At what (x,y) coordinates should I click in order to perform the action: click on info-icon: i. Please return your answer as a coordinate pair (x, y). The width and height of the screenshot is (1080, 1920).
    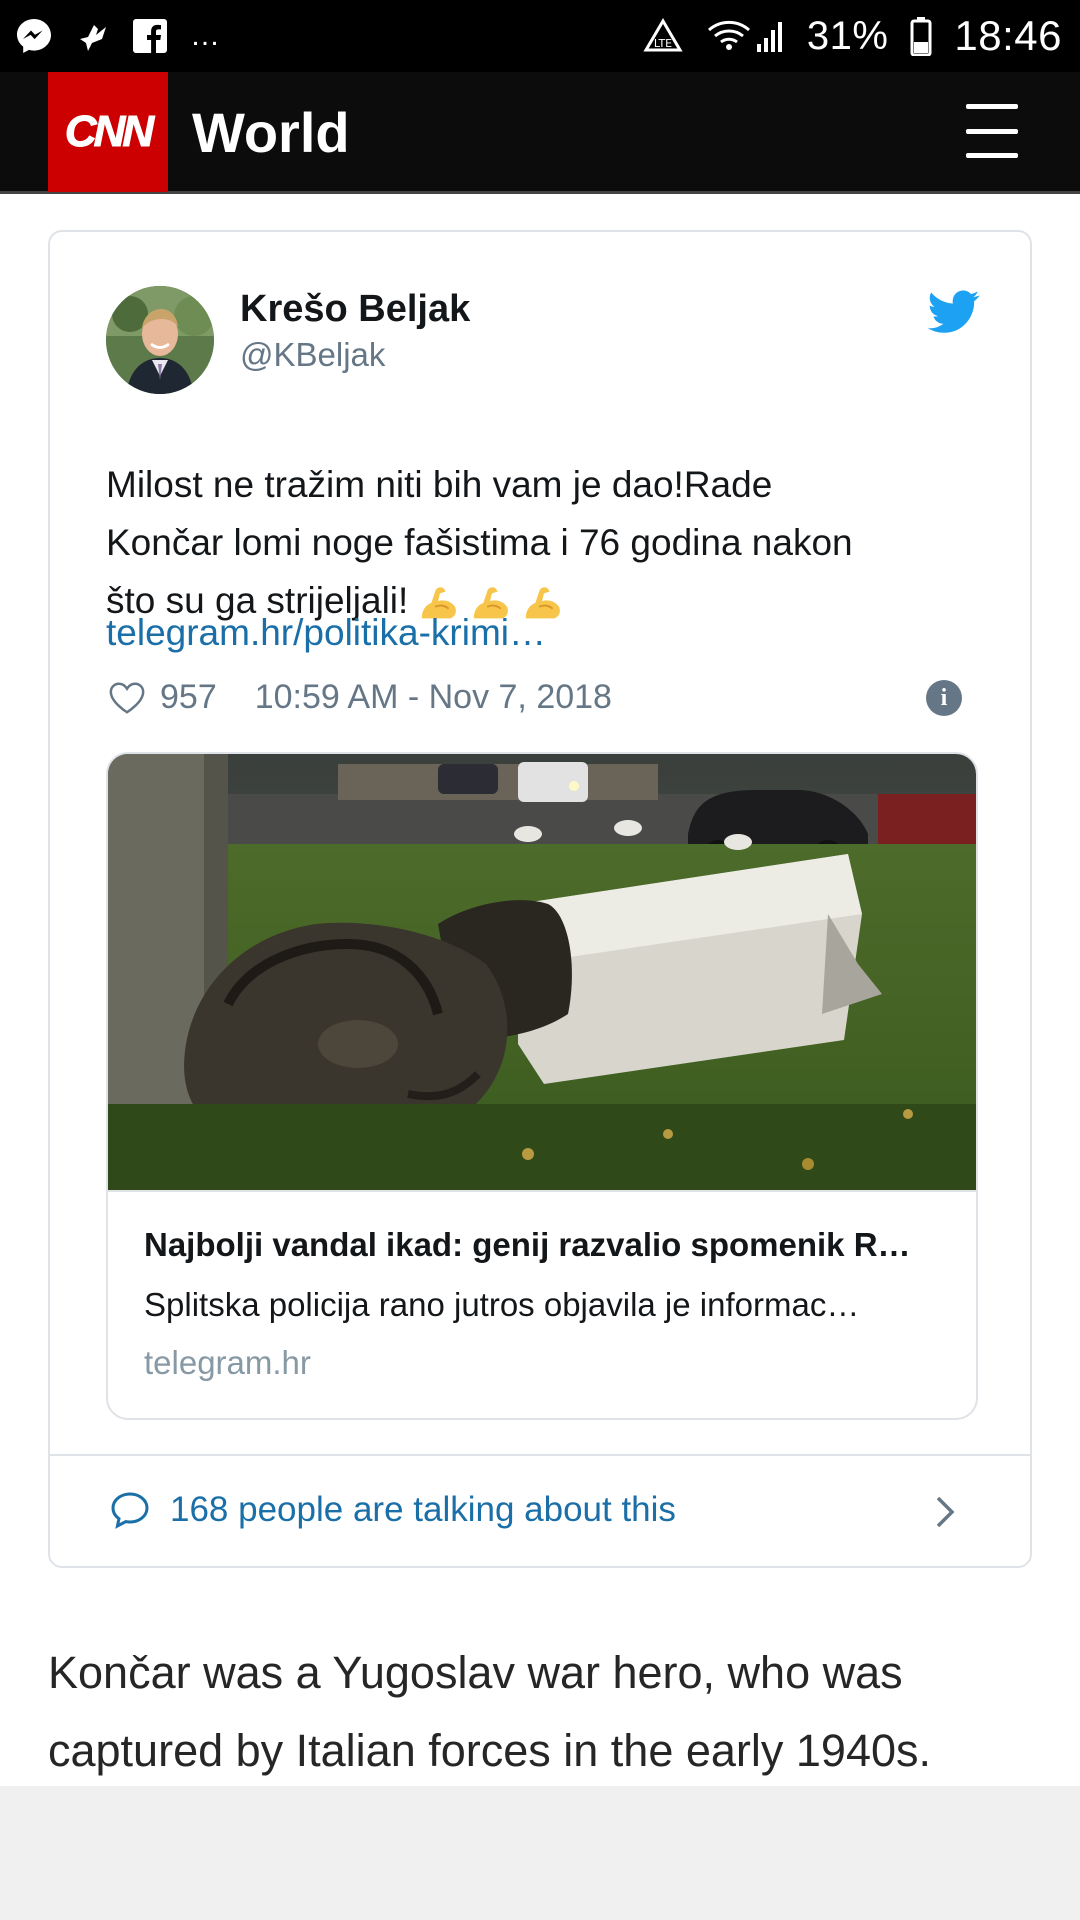
    Looking at the image, I should click on (944, 698).